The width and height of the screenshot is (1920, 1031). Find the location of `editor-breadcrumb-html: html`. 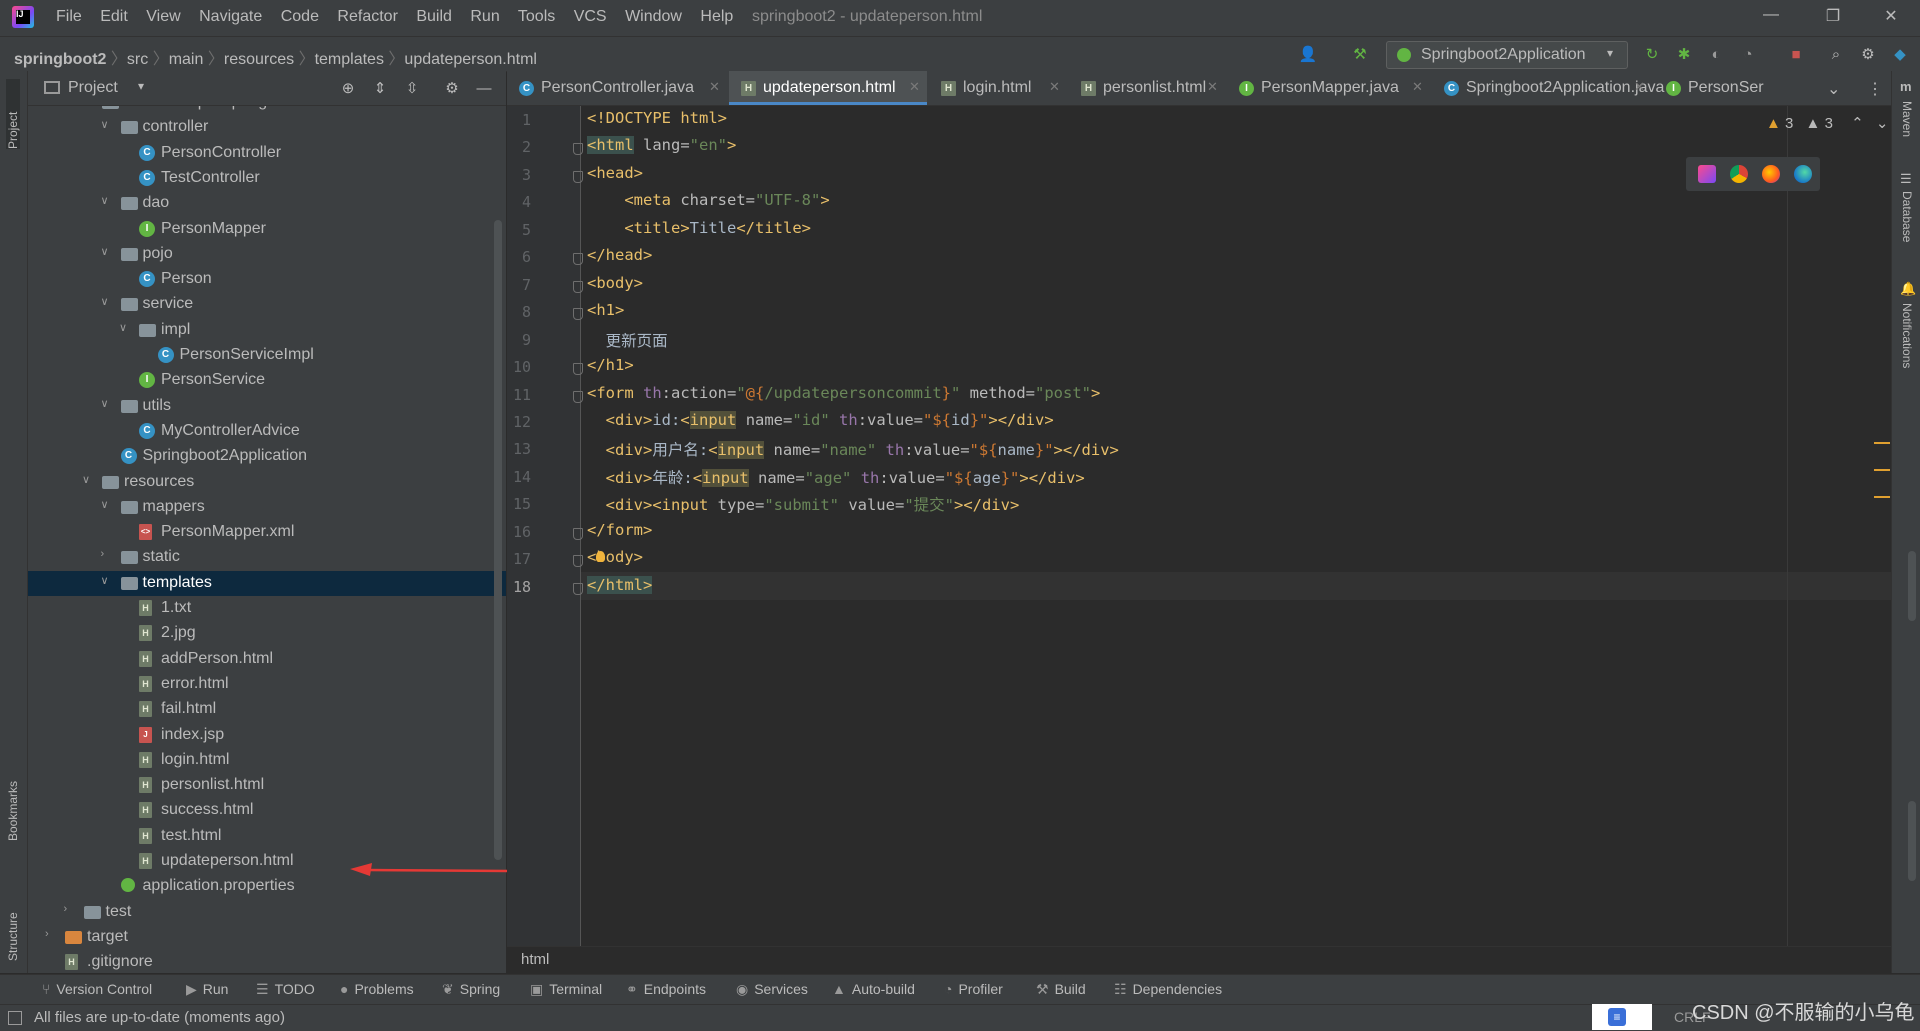

editor-breadcrumb-html: html is located at coordinates (535, 959).